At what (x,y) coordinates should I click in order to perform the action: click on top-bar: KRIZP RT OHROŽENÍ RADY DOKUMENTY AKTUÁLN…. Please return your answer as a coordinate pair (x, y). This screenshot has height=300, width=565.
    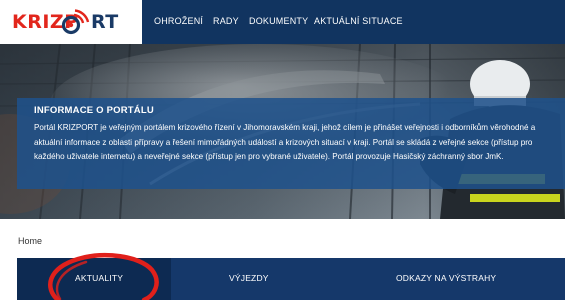
    Looking at the image, I should click on (282, 22).